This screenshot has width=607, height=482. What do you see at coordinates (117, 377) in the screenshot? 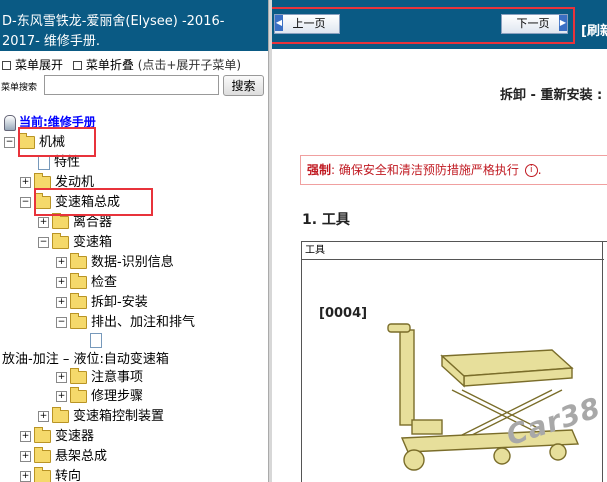
I see `tree-item-label: 注意事项` at bounding box center [117, 377].